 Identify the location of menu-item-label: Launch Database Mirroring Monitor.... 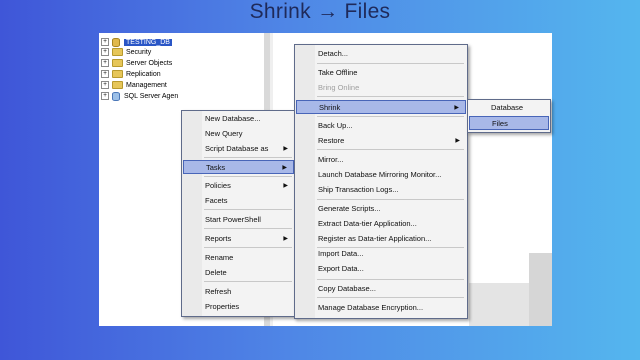
(380, 174).